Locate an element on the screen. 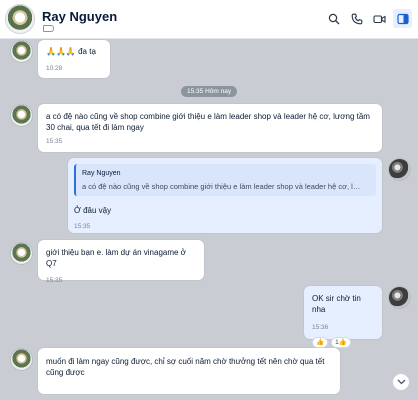 This screenshot has height=400, width=418. message-time: 15:36 is located at coordinates (320, 327).